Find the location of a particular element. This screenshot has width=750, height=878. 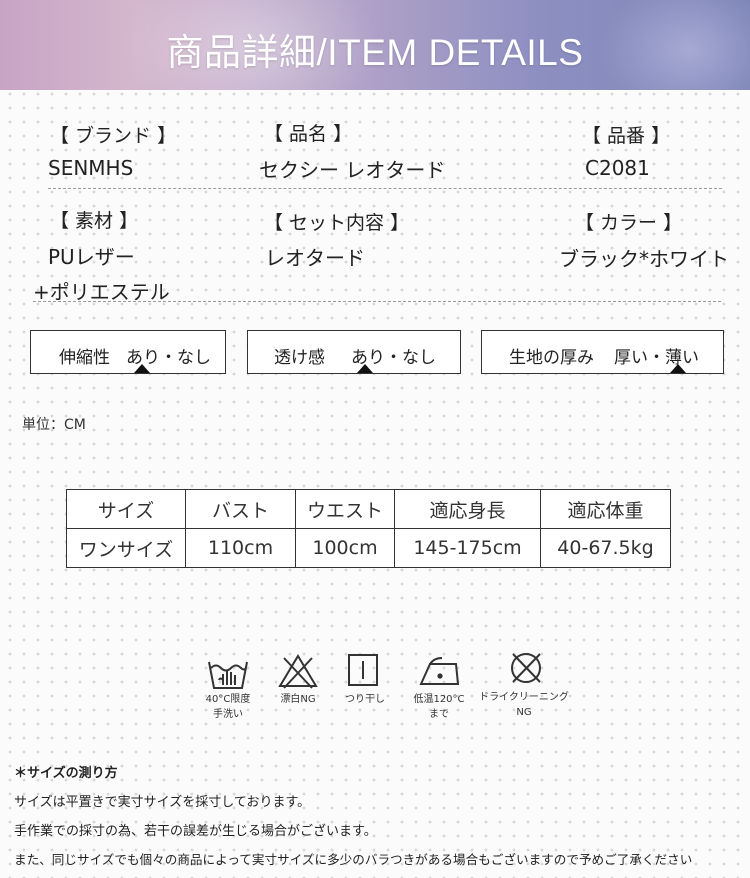

hand-wash-icon is located at coordinates (228, 672).